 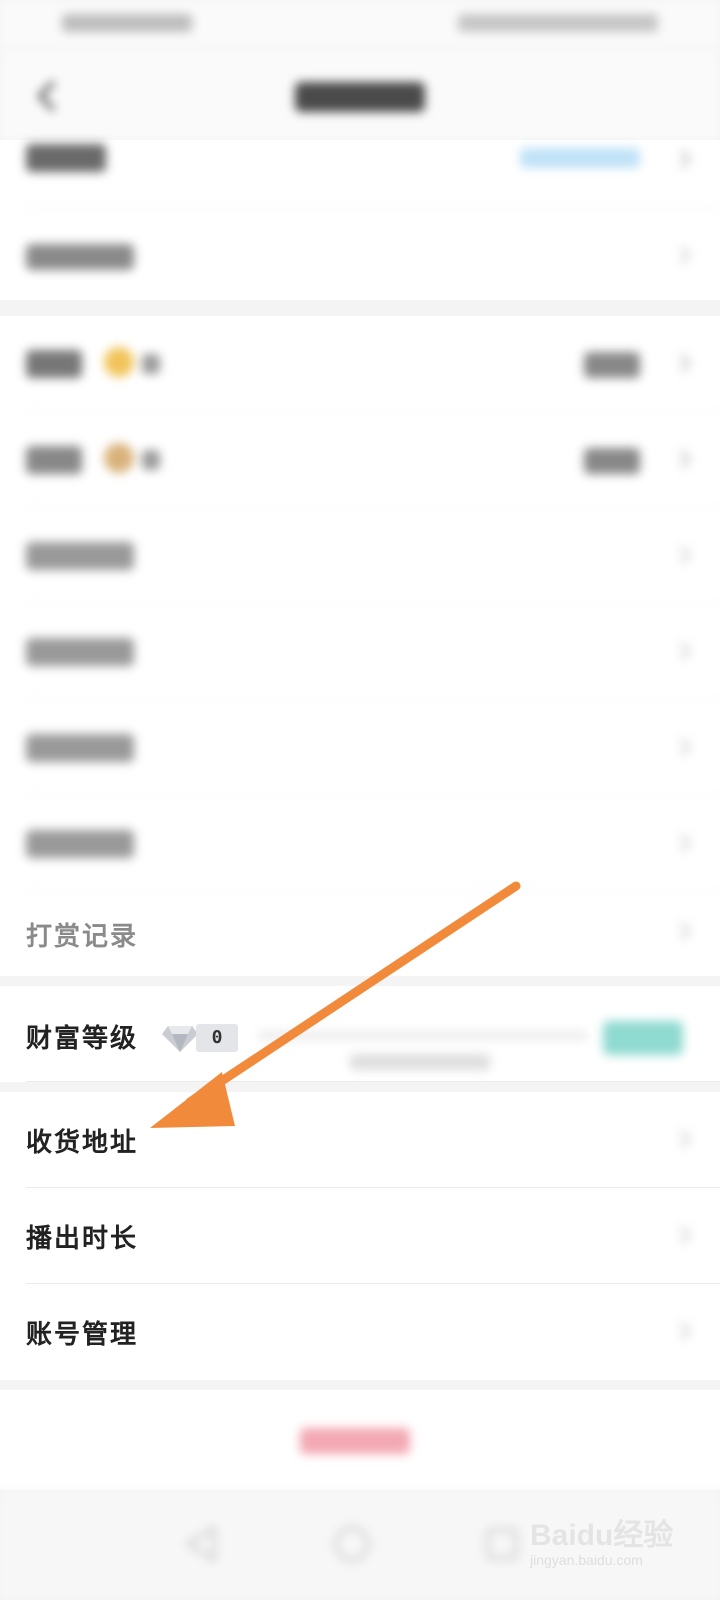 What do you see at coordinates (360, 25) in the screenshot?
I see `status-bar` at bounding box center [360, 25].